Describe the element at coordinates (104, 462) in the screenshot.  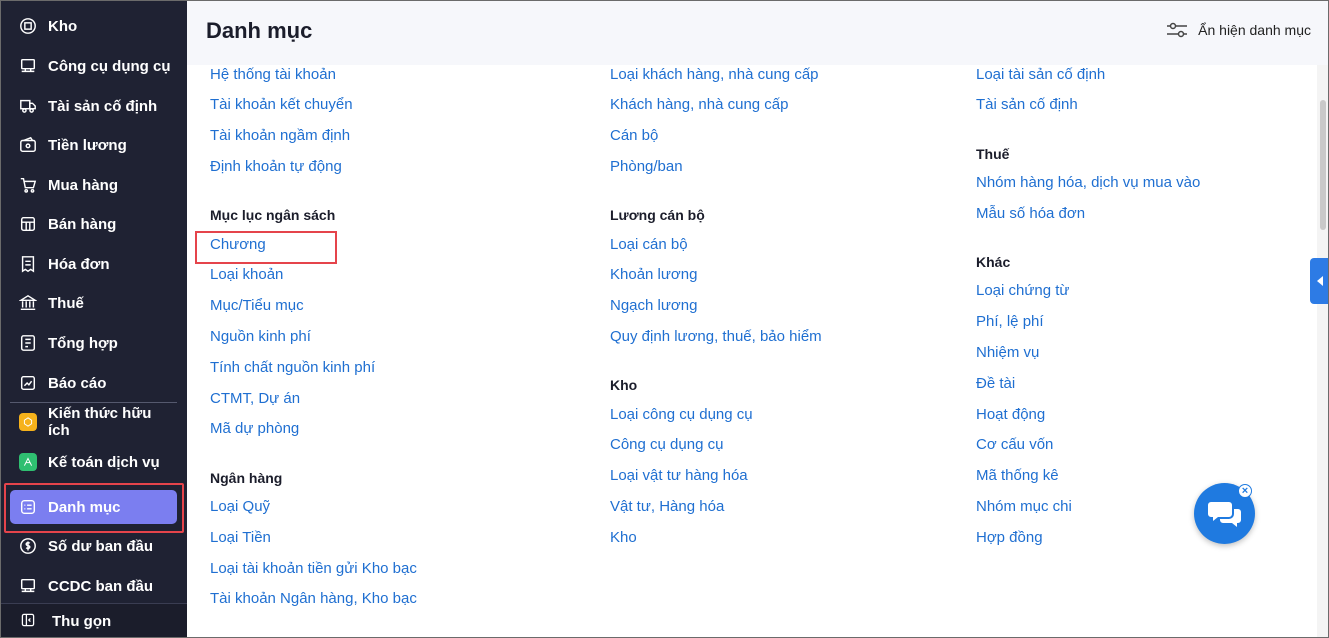
I see `sidebar-item-label: Kế toán dịch vụ` at that location.